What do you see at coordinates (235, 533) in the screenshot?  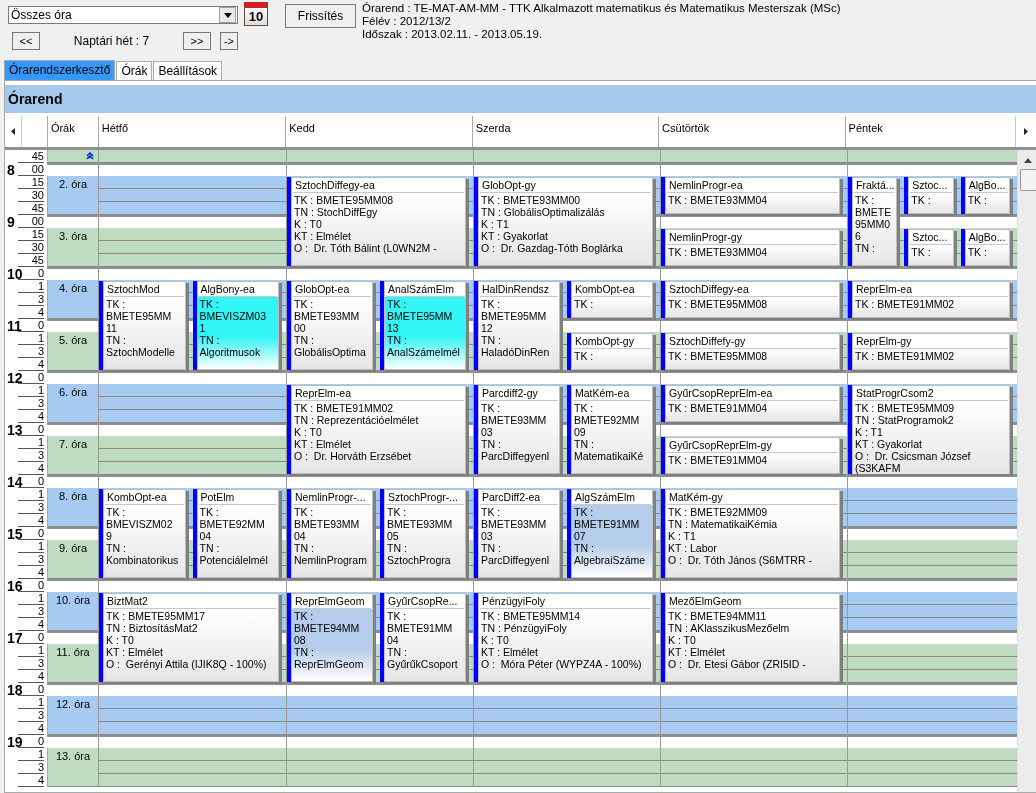 I see `event-card: PotElm TK : BMETE92MM 04 TN : Potenciálelmél` at bounding box center [235, 533].